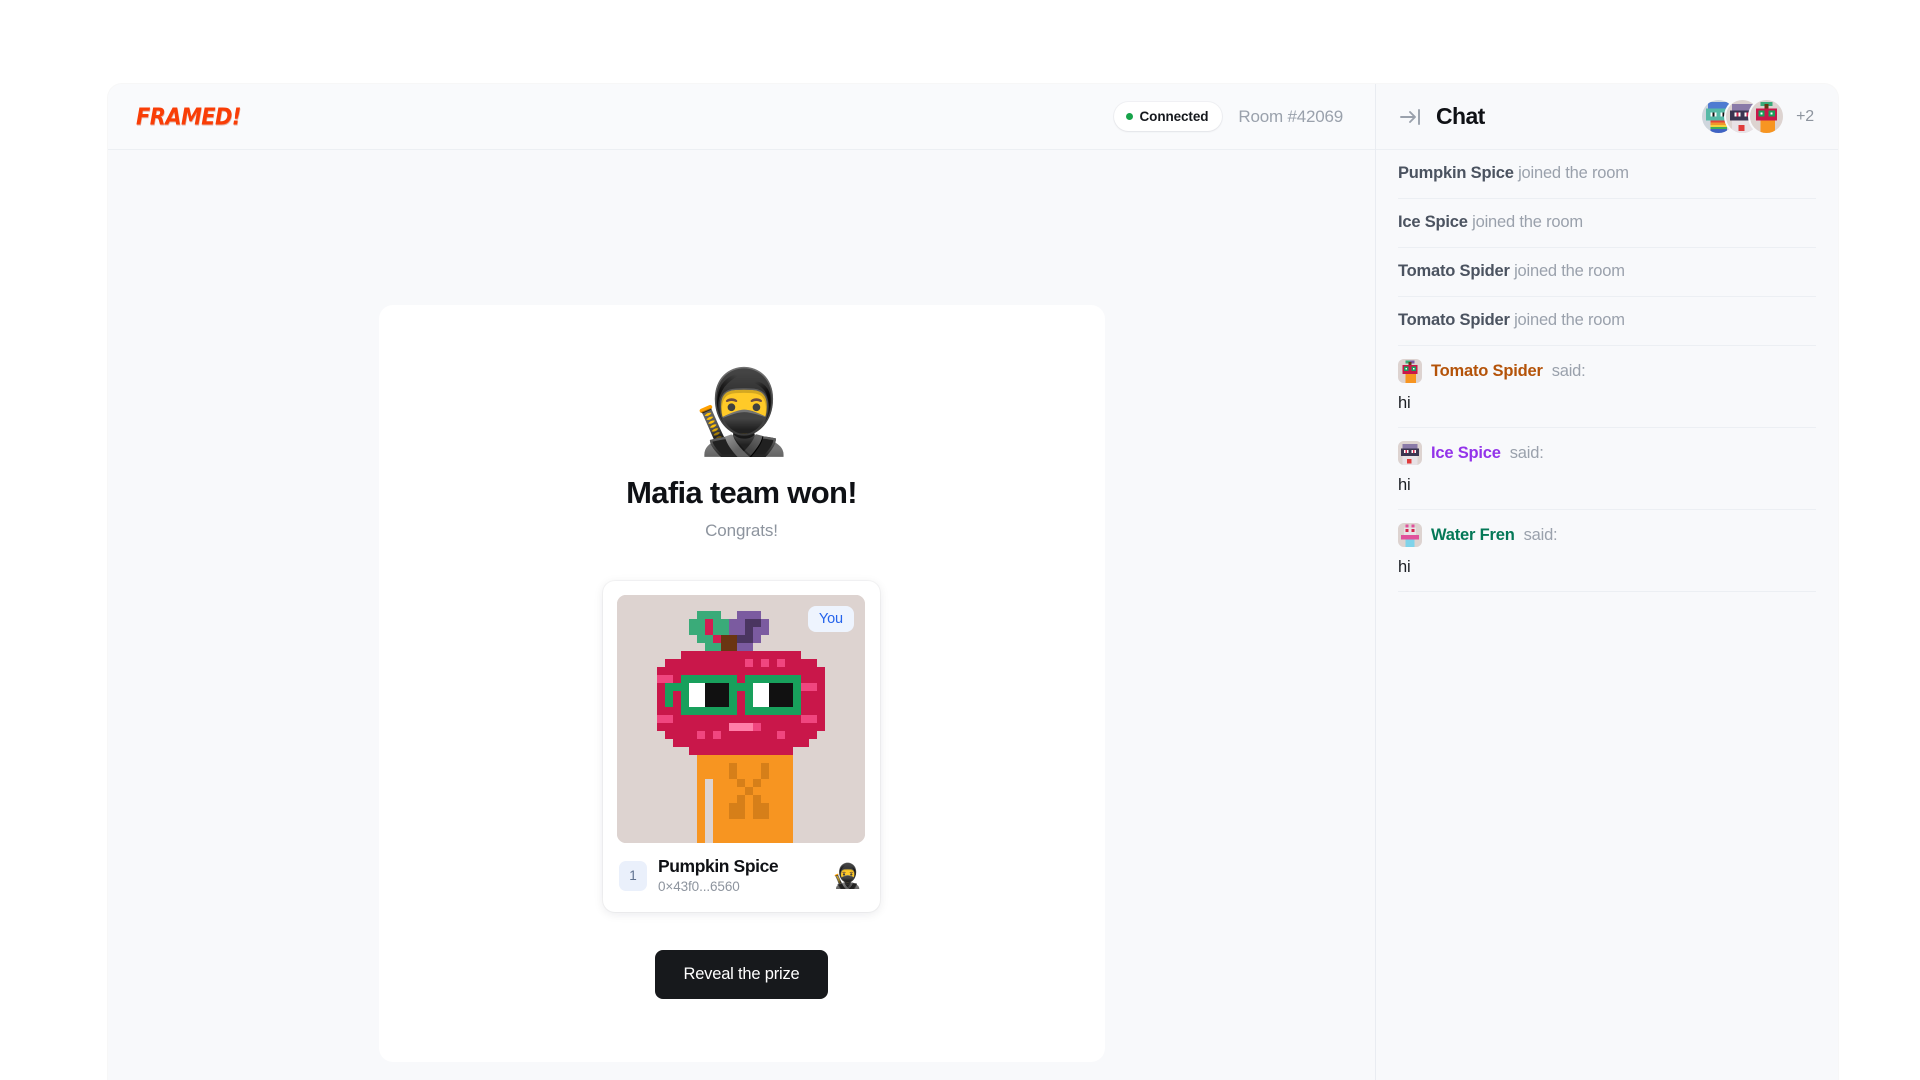  What do you see at coordinates (1607, 387) in the screenshot?
I see `chat-message: Tomato Spider said: hi` at bounding box center [1607, 387].